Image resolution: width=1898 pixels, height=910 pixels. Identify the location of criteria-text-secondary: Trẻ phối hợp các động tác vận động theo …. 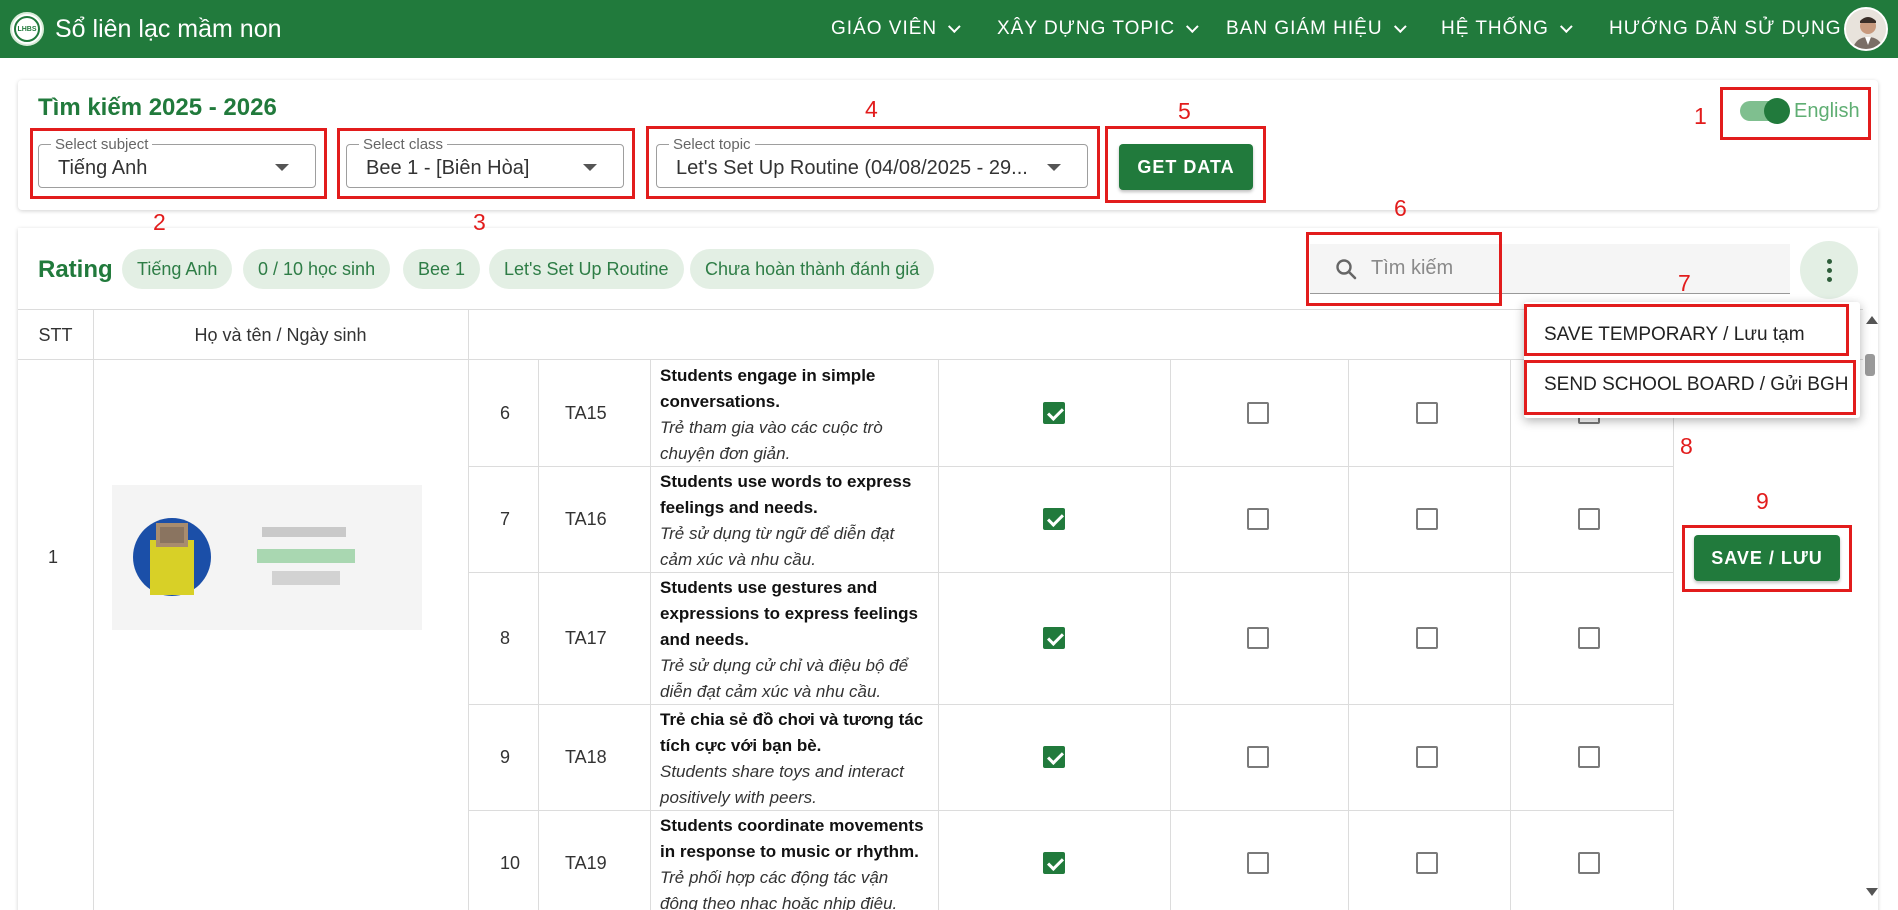
(779, 889).